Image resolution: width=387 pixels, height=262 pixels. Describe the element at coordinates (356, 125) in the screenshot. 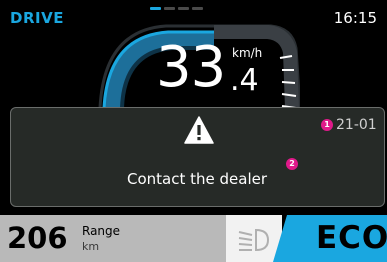

I see `error-code: 21-01` at that location.